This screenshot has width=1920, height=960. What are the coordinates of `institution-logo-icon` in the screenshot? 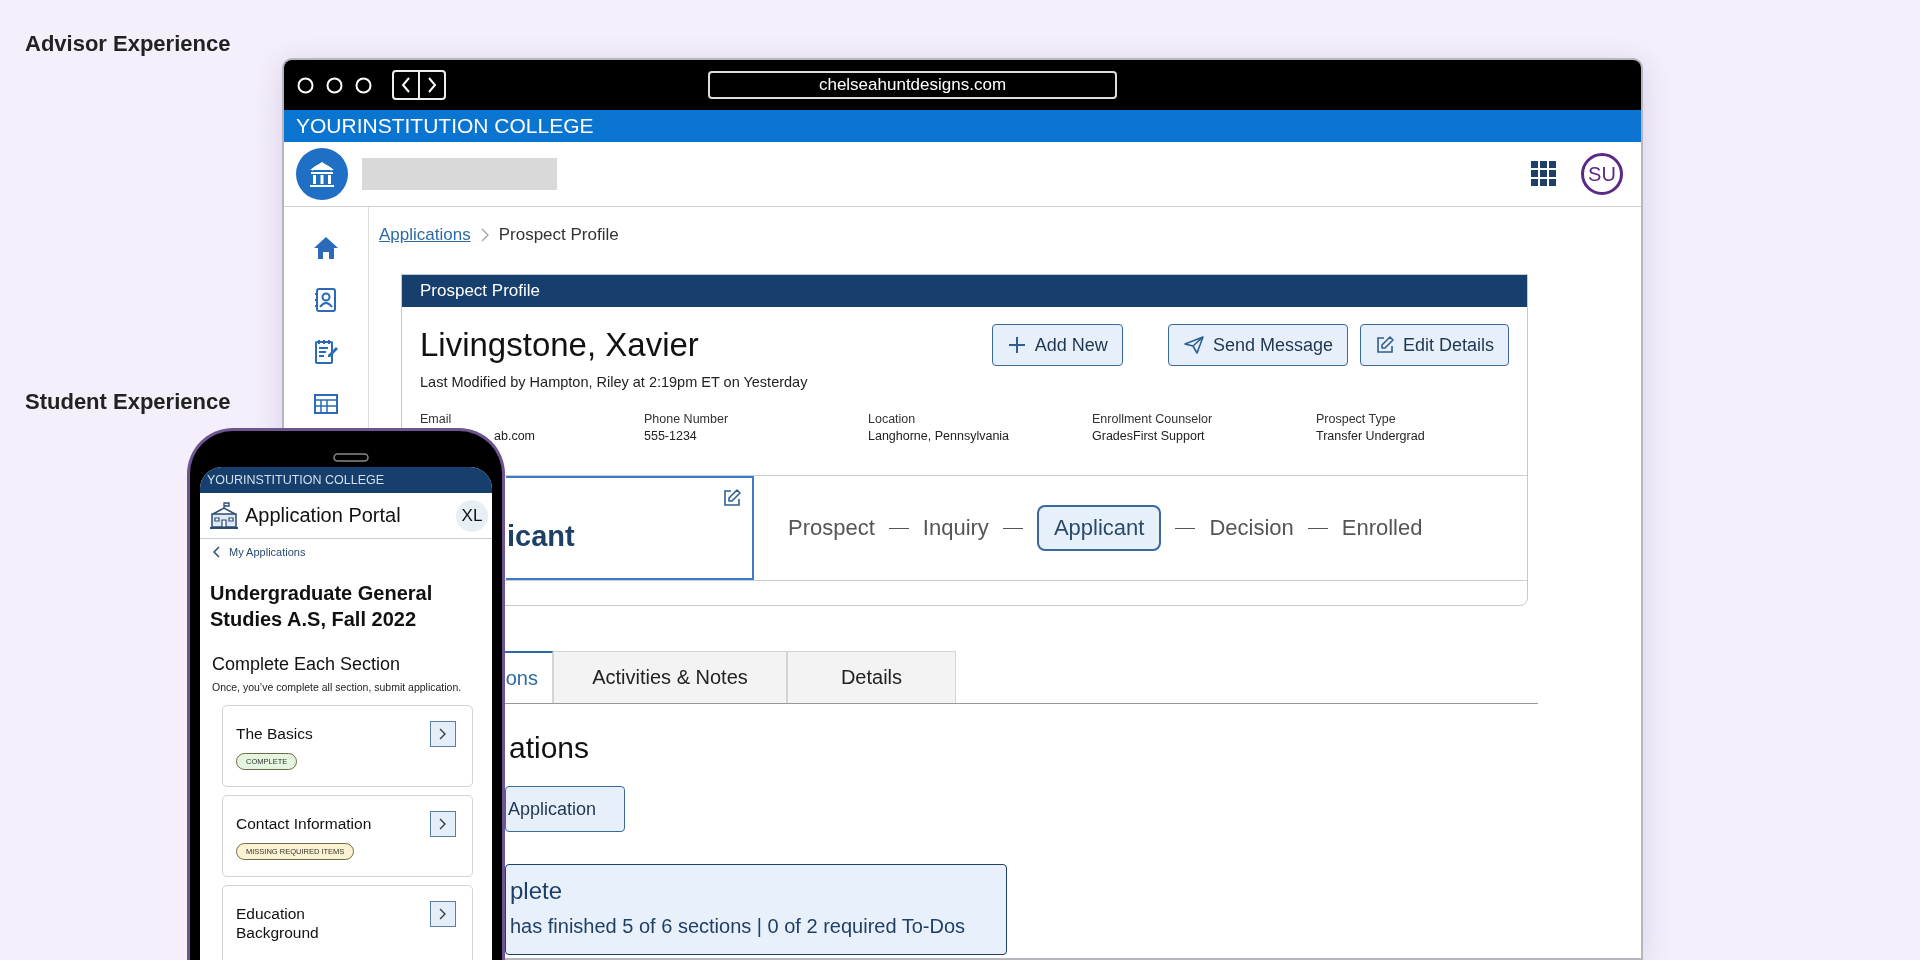 It's located at (322, 174).